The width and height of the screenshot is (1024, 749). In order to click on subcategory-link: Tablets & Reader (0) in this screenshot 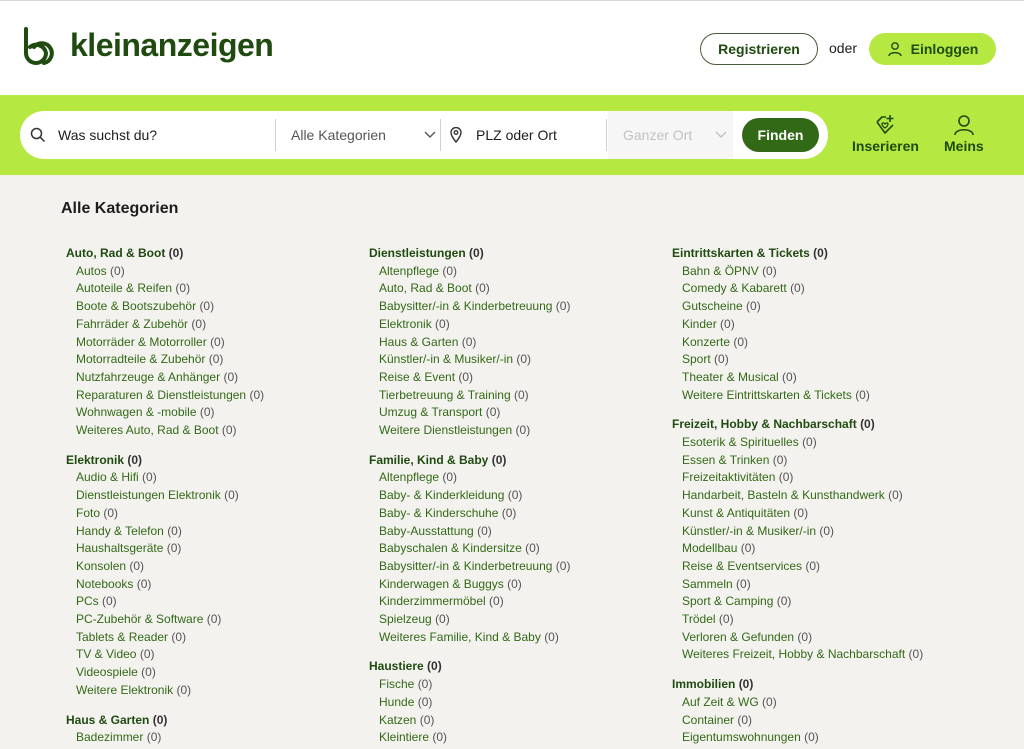, I will do `click(221, 638)`.